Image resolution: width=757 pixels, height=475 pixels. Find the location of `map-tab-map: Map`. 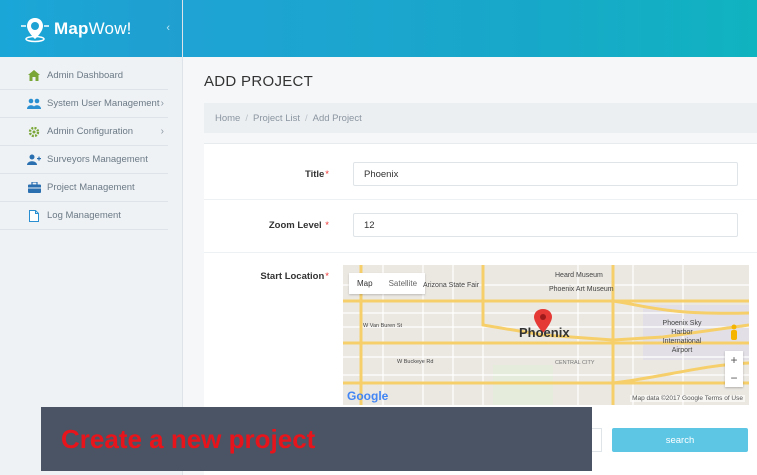

map-tab-map: Map is located at coordinates (365, 283).